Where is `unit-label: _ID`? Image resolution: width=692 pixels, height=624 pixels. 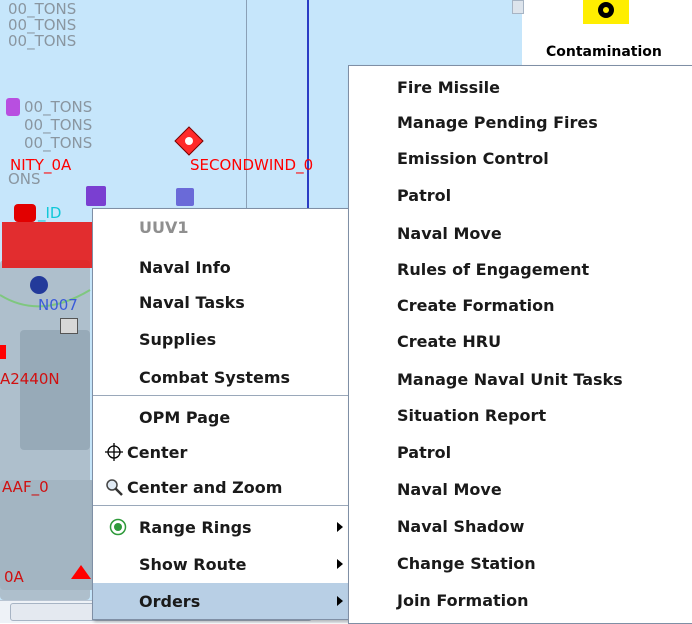 unit-label: _ID is located at coordinates (50, 213).